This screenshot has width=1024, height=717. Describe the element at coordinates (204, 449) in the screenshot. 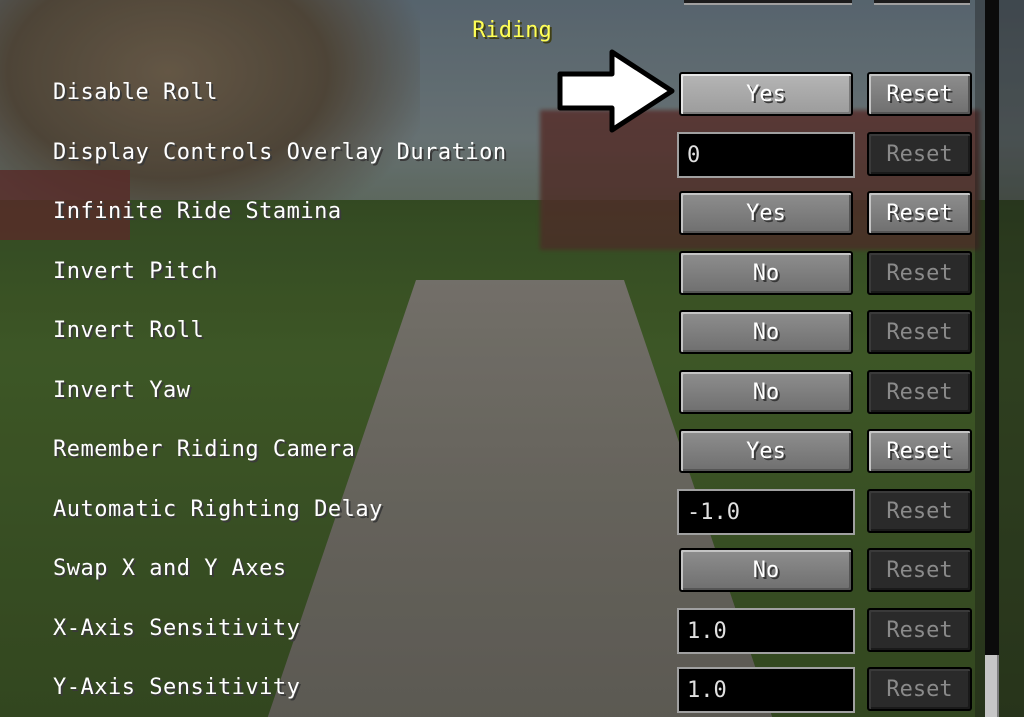

I see `option-label: Remember Riding Camera` at that location.